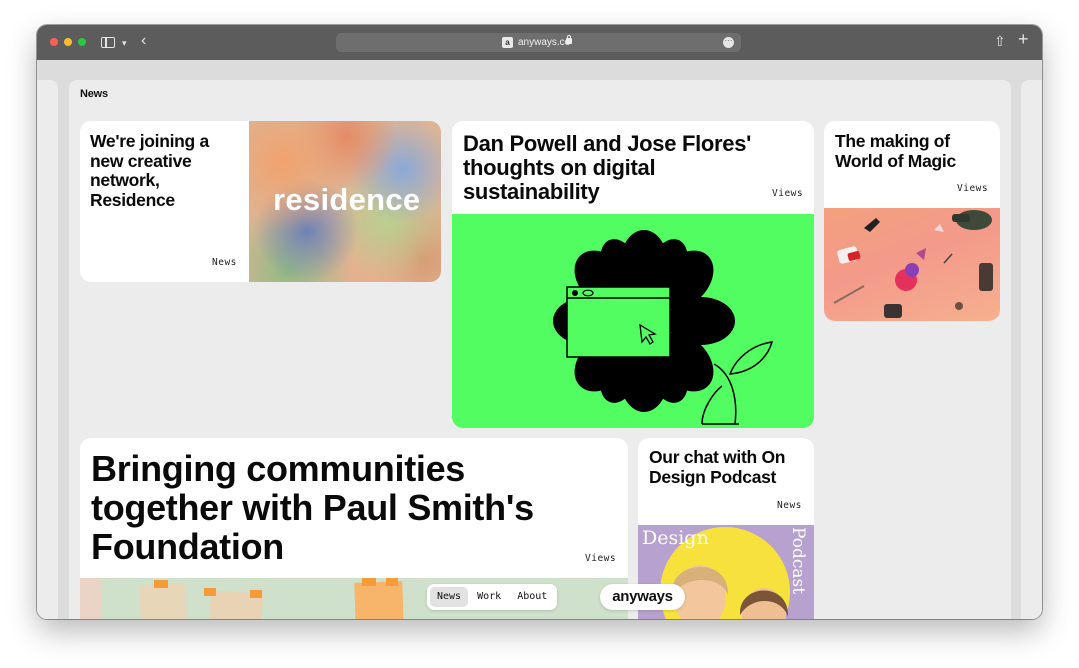 The height and width of the screenshot is (668, 1079). Describe the element at coordinates (798, 561) in the screenshot. I see `podcast-podcast-label: Podcast` at that location.